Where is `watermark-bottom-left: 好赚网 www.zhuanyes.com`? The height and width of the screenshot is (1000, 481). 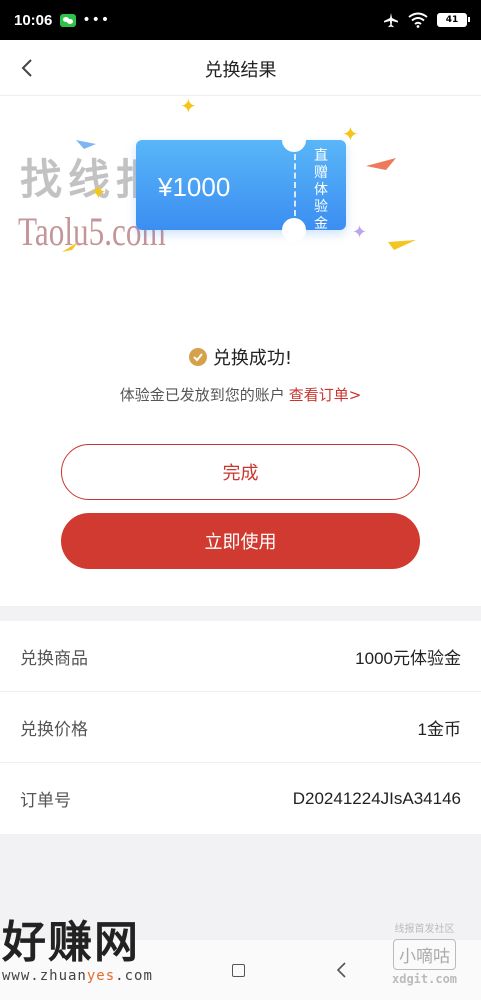
watermark-bottom-left: 好赚网 www.zhuanyes.com is located at coordinates (77, 951).